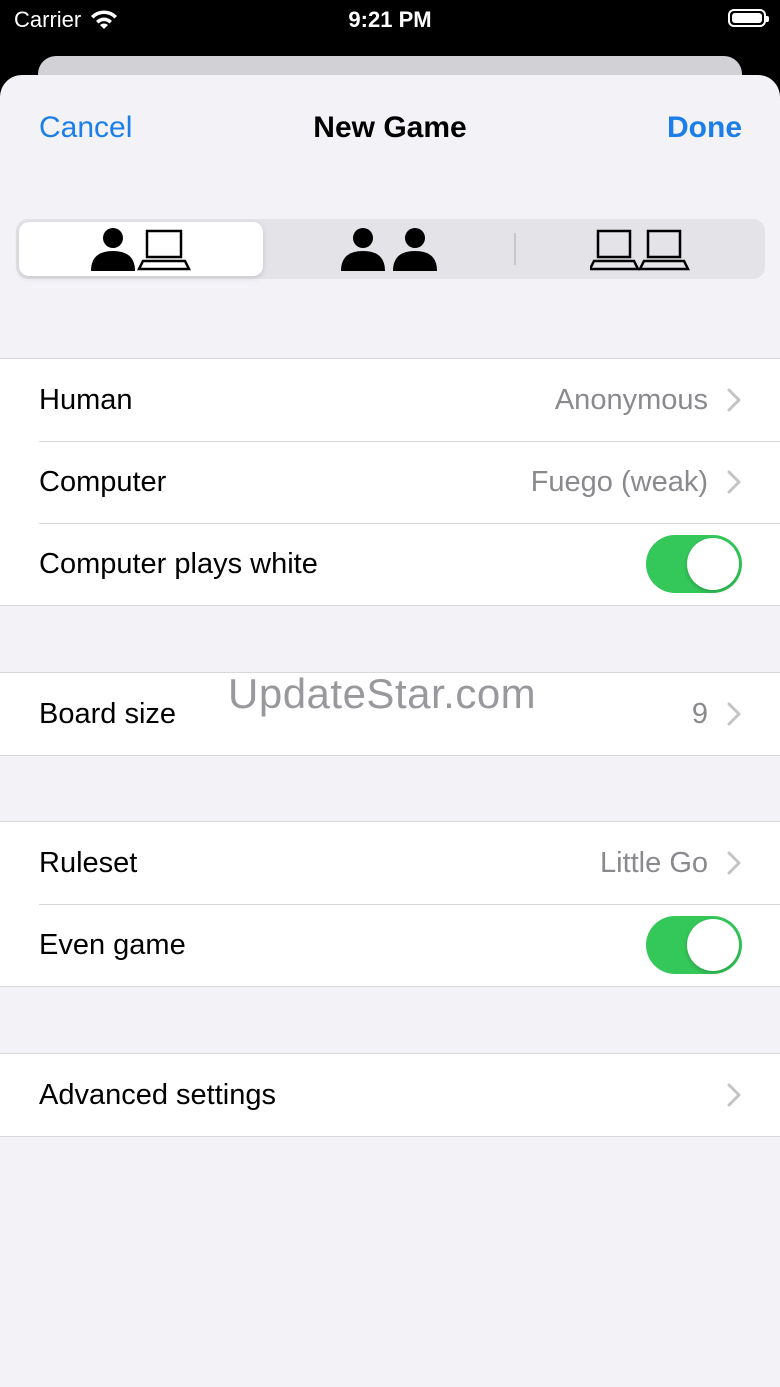 The width and height of the screenshot is (780, 1387). I want to click on page-title: New Game, so click(390, 127).